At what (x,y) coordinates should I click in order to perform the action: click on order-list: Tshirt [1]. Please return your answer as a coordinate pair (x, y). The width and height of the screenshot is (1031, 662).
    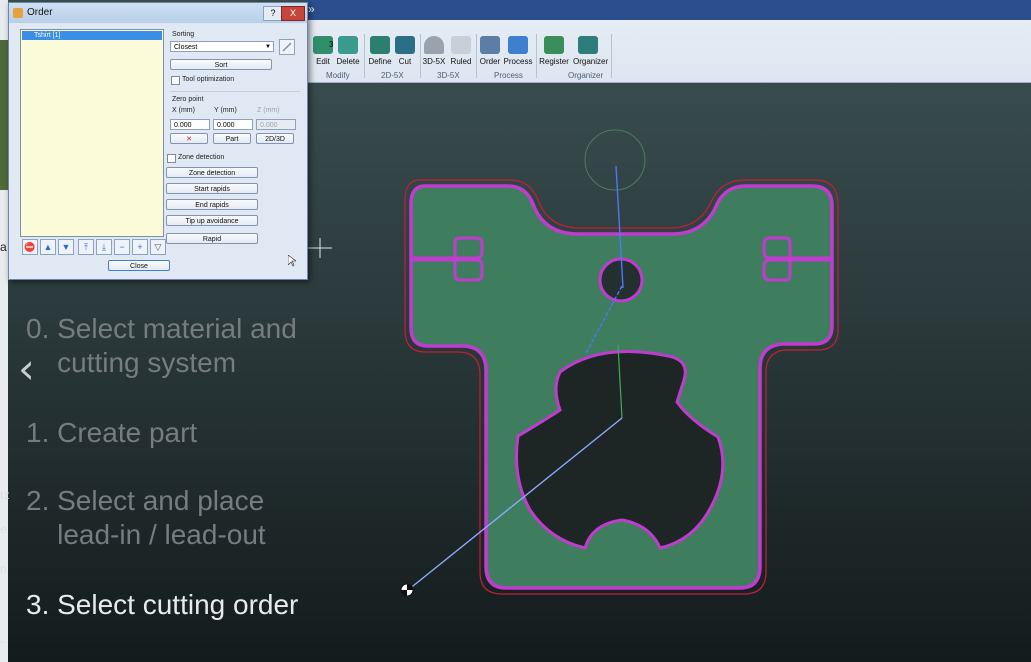
    Looking at the image, I should click on (92, 133).